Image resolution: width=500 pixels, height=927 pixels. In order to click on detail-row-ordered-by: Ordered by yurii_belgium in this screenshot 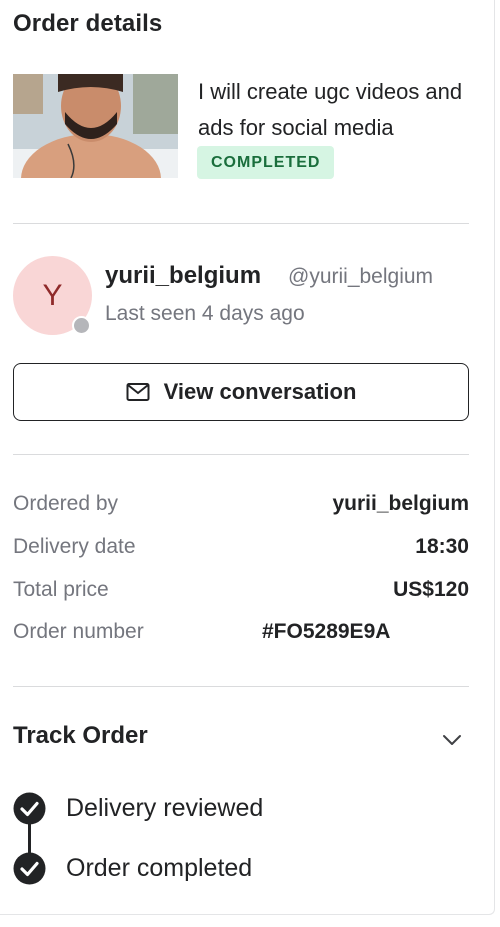, I will do `click(241, 507)`.